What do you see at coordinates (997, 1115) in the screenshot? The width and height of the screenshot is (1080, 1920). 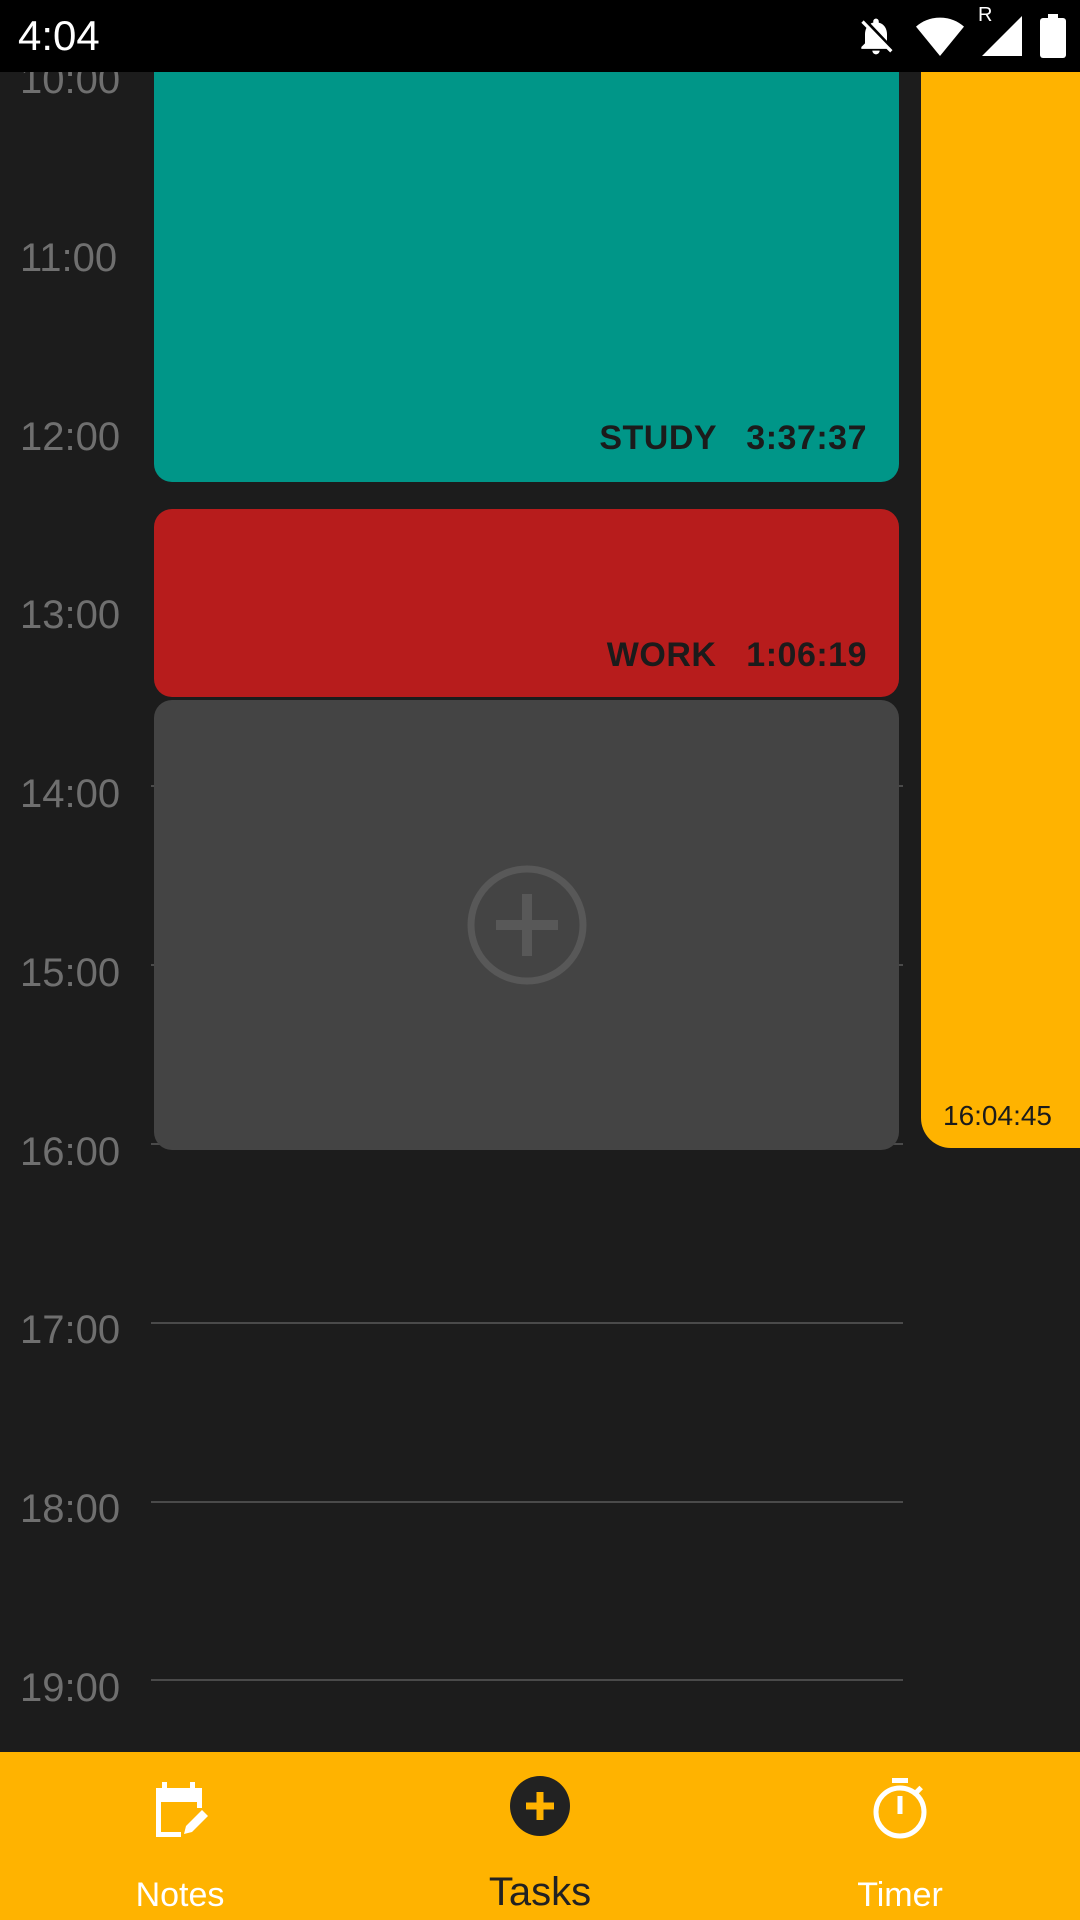 I see `current-time-label: 16:04:45` at bounding box center [997, 1115].